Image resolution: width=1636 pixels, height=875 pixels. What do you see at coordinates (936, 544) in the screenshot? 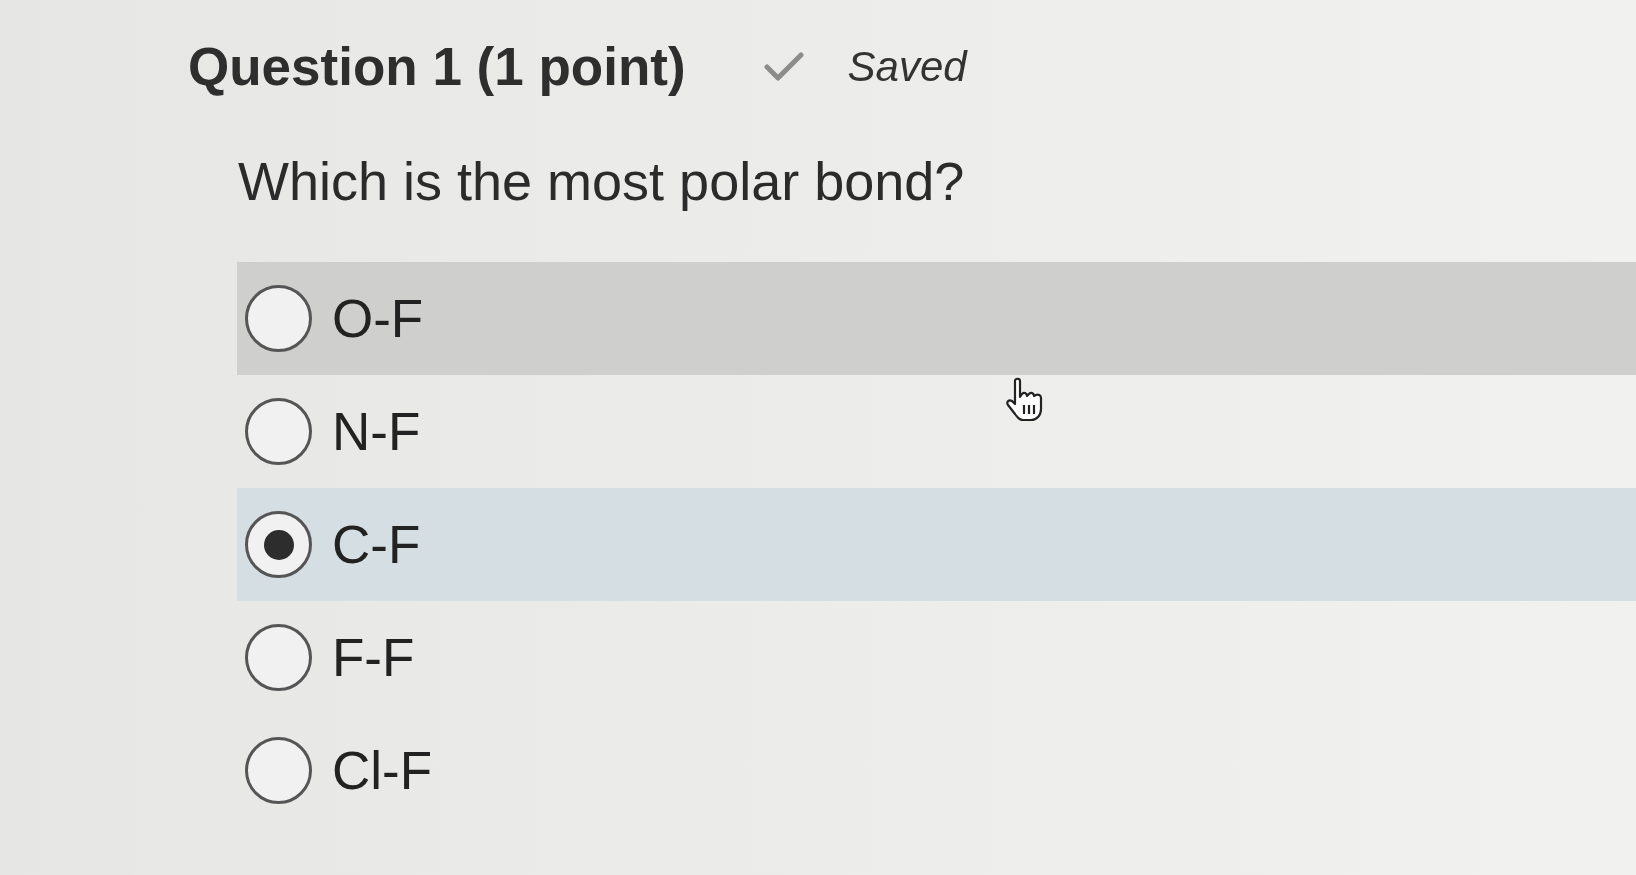
I see `answer-option: C-F` at bounding box center [936, 544].